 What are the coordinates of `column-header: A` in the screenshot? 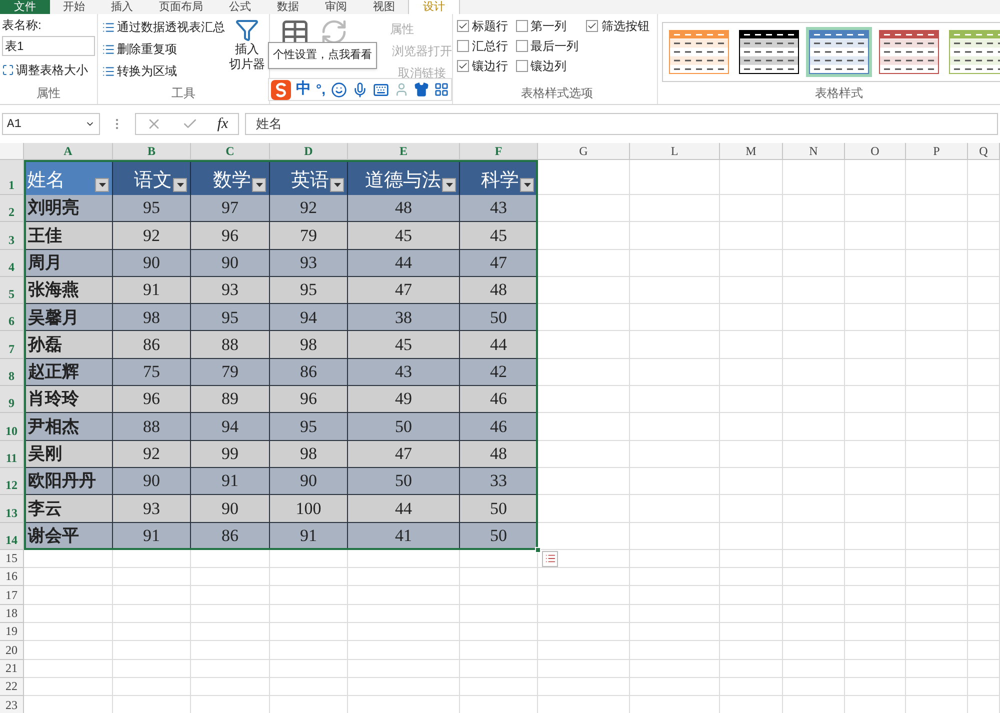 It's located at (68, 151).